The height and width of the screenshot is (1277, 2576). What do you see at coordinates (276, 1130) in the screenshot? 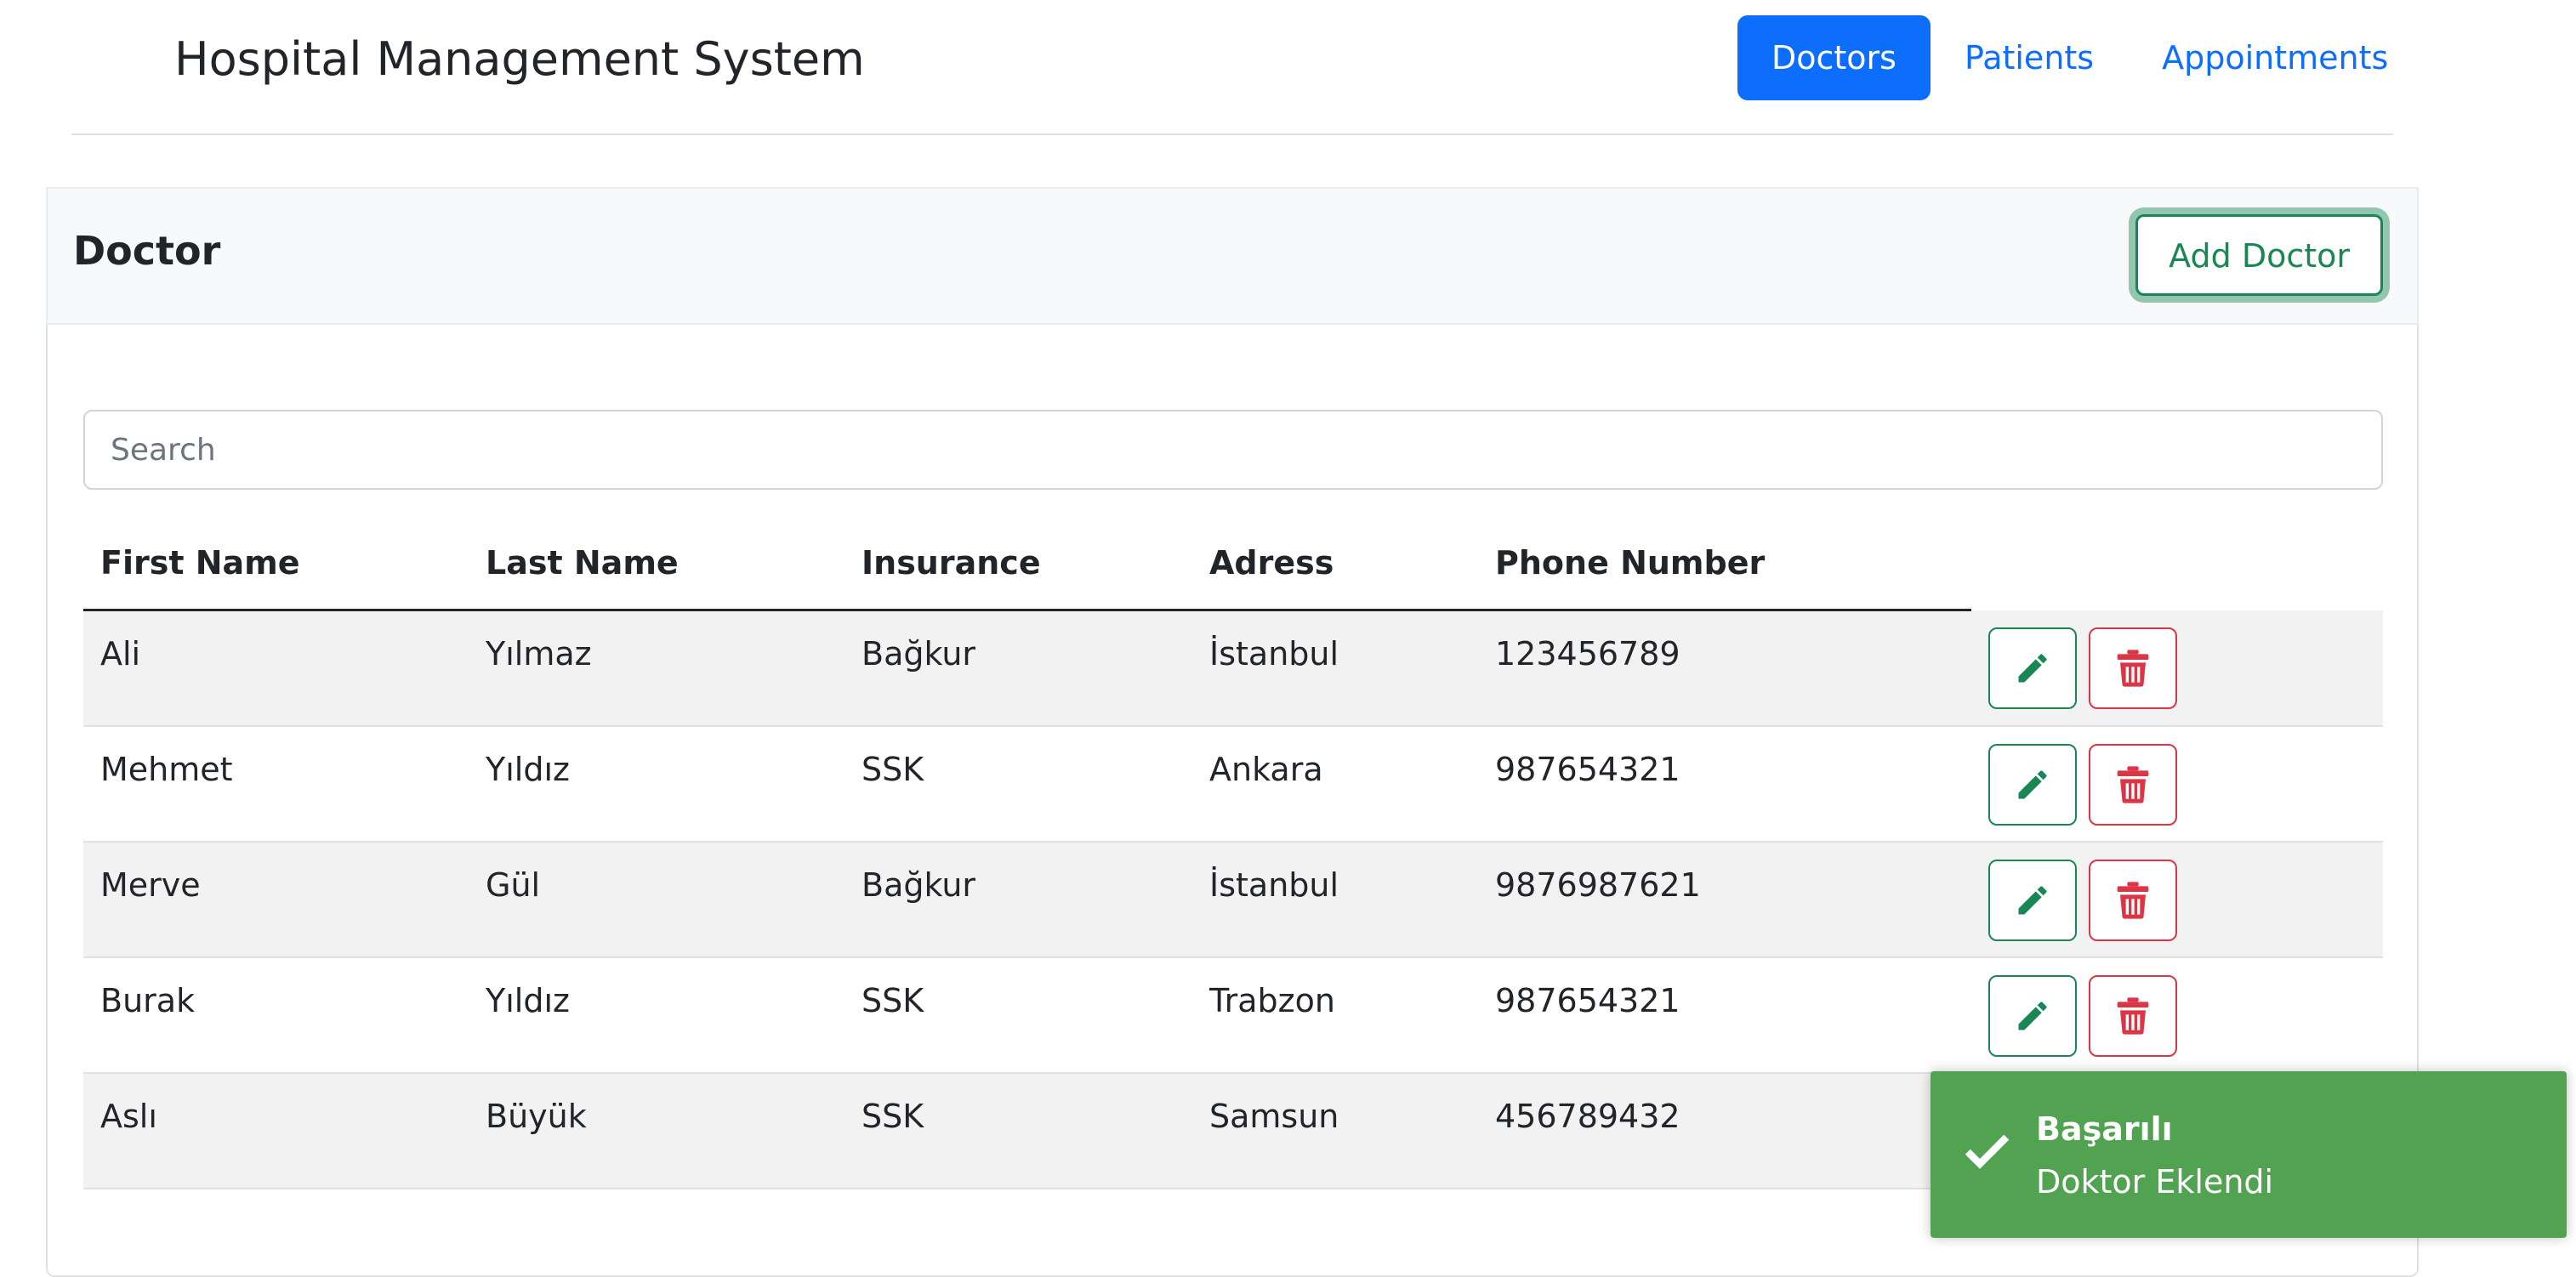
I see `cell-first-name: Aslı` at bounding box center [276, 1130].